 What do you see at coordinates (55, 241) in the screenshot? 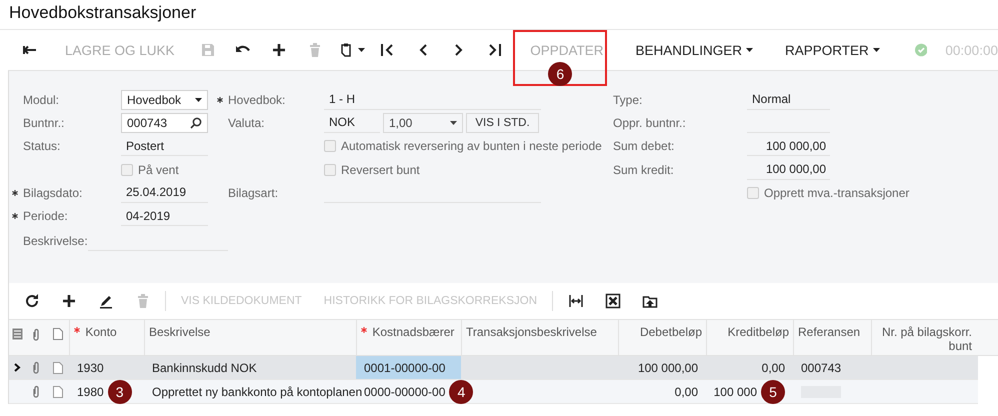
I see `field-label: Beskrivelse:` at bounding box center [55, 241].